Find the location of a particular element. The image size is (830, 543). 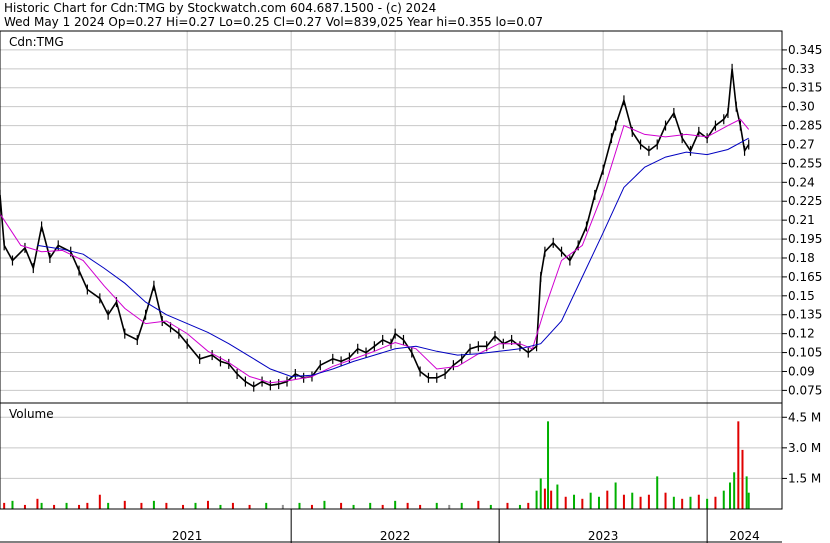

price-tick-label: 0.255 is located at coordinates (805, 163).